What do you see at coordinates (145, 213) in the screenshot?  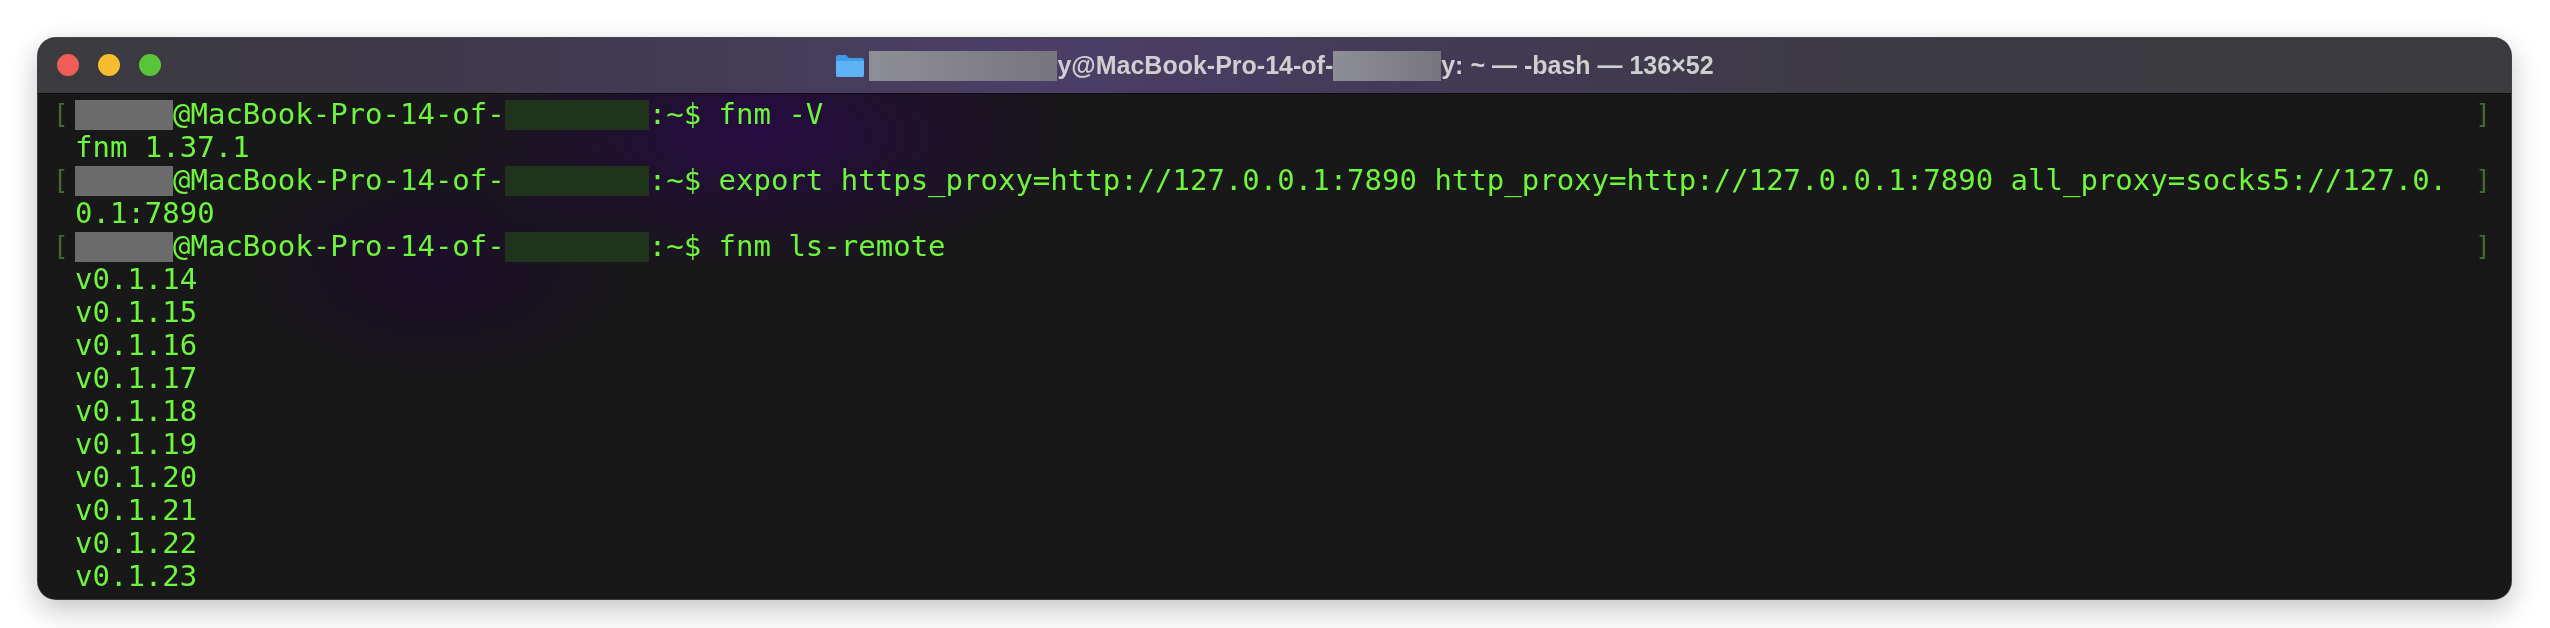 I see `terminal-text: 0.1:7890` at bounding box center [145, 213].